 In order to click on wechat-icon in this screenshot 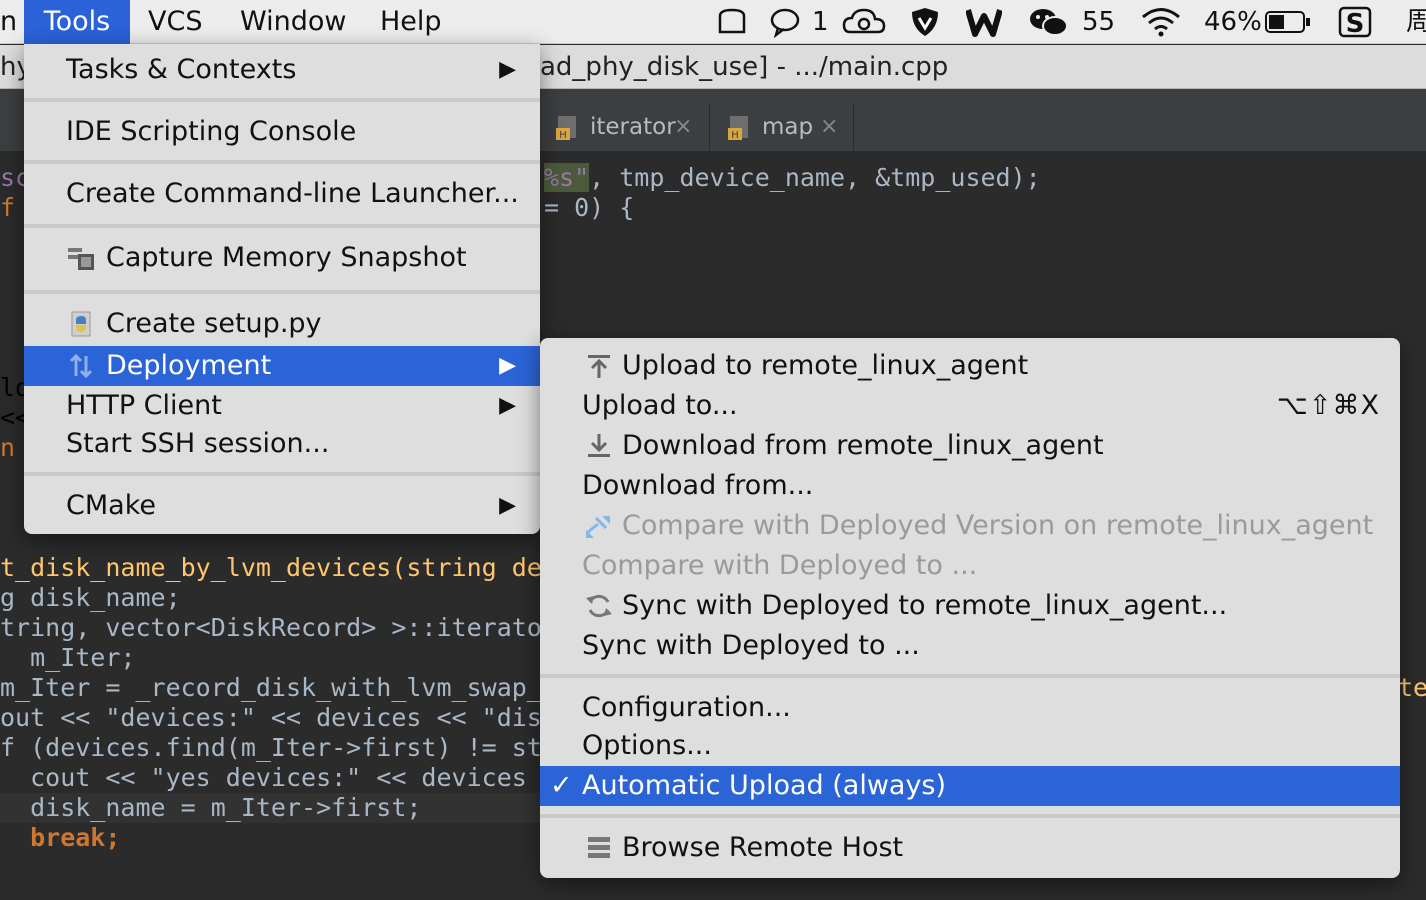, I will do `click(1049, 22)`.